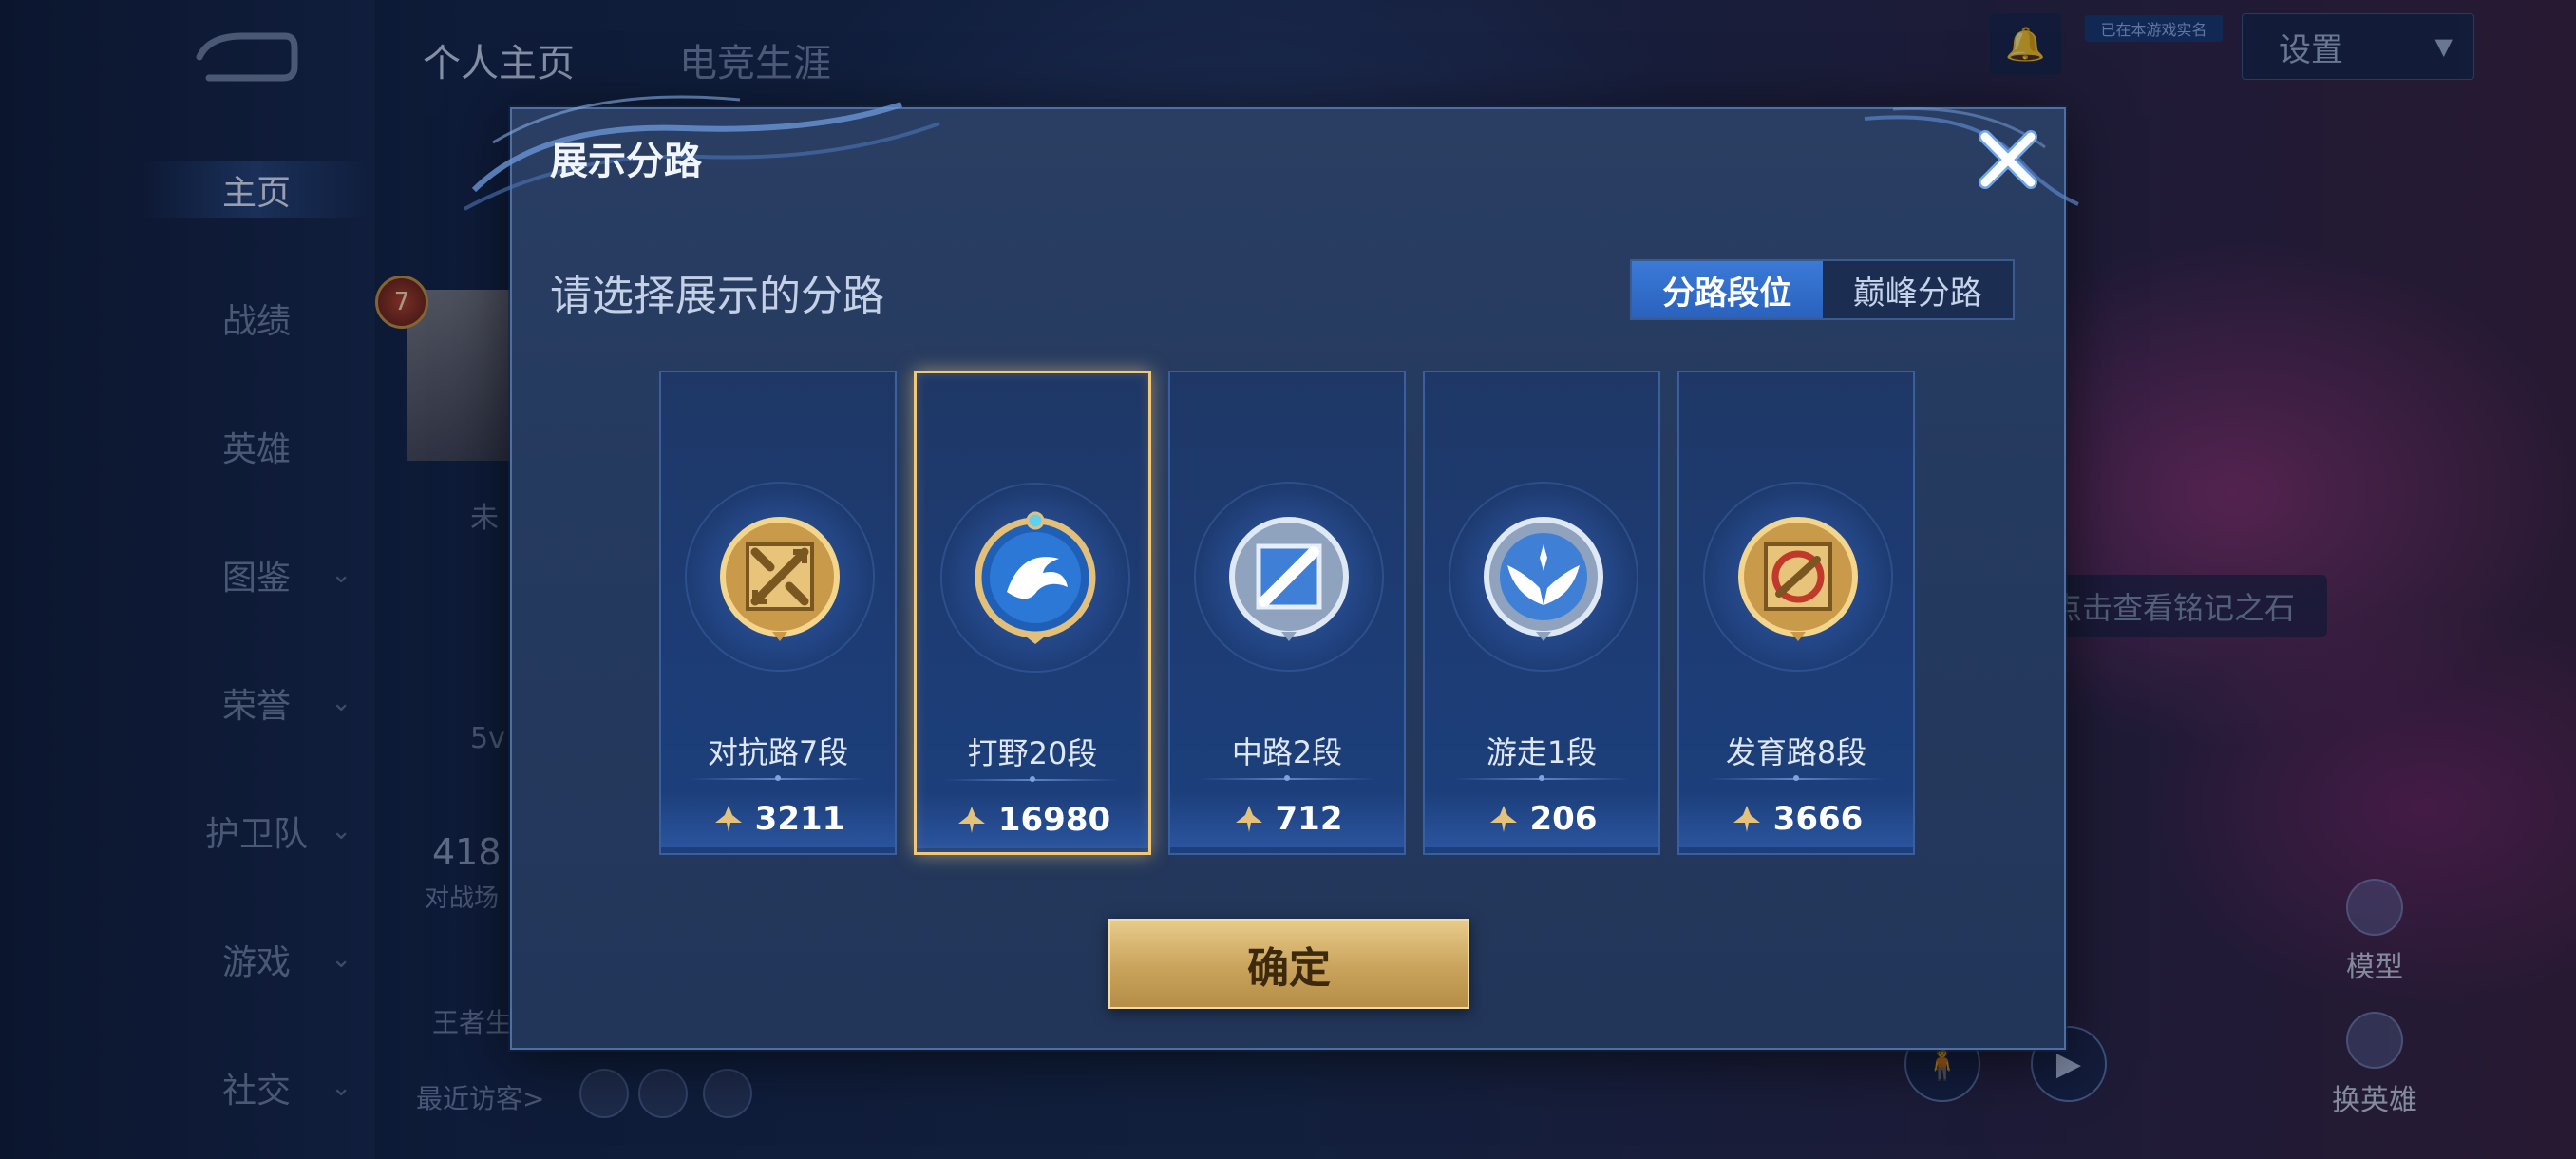  Describe the element at coordinates (1918, 289) in the screenshot. I see `toggle-peak-lane: 巅峰分路` at that location.